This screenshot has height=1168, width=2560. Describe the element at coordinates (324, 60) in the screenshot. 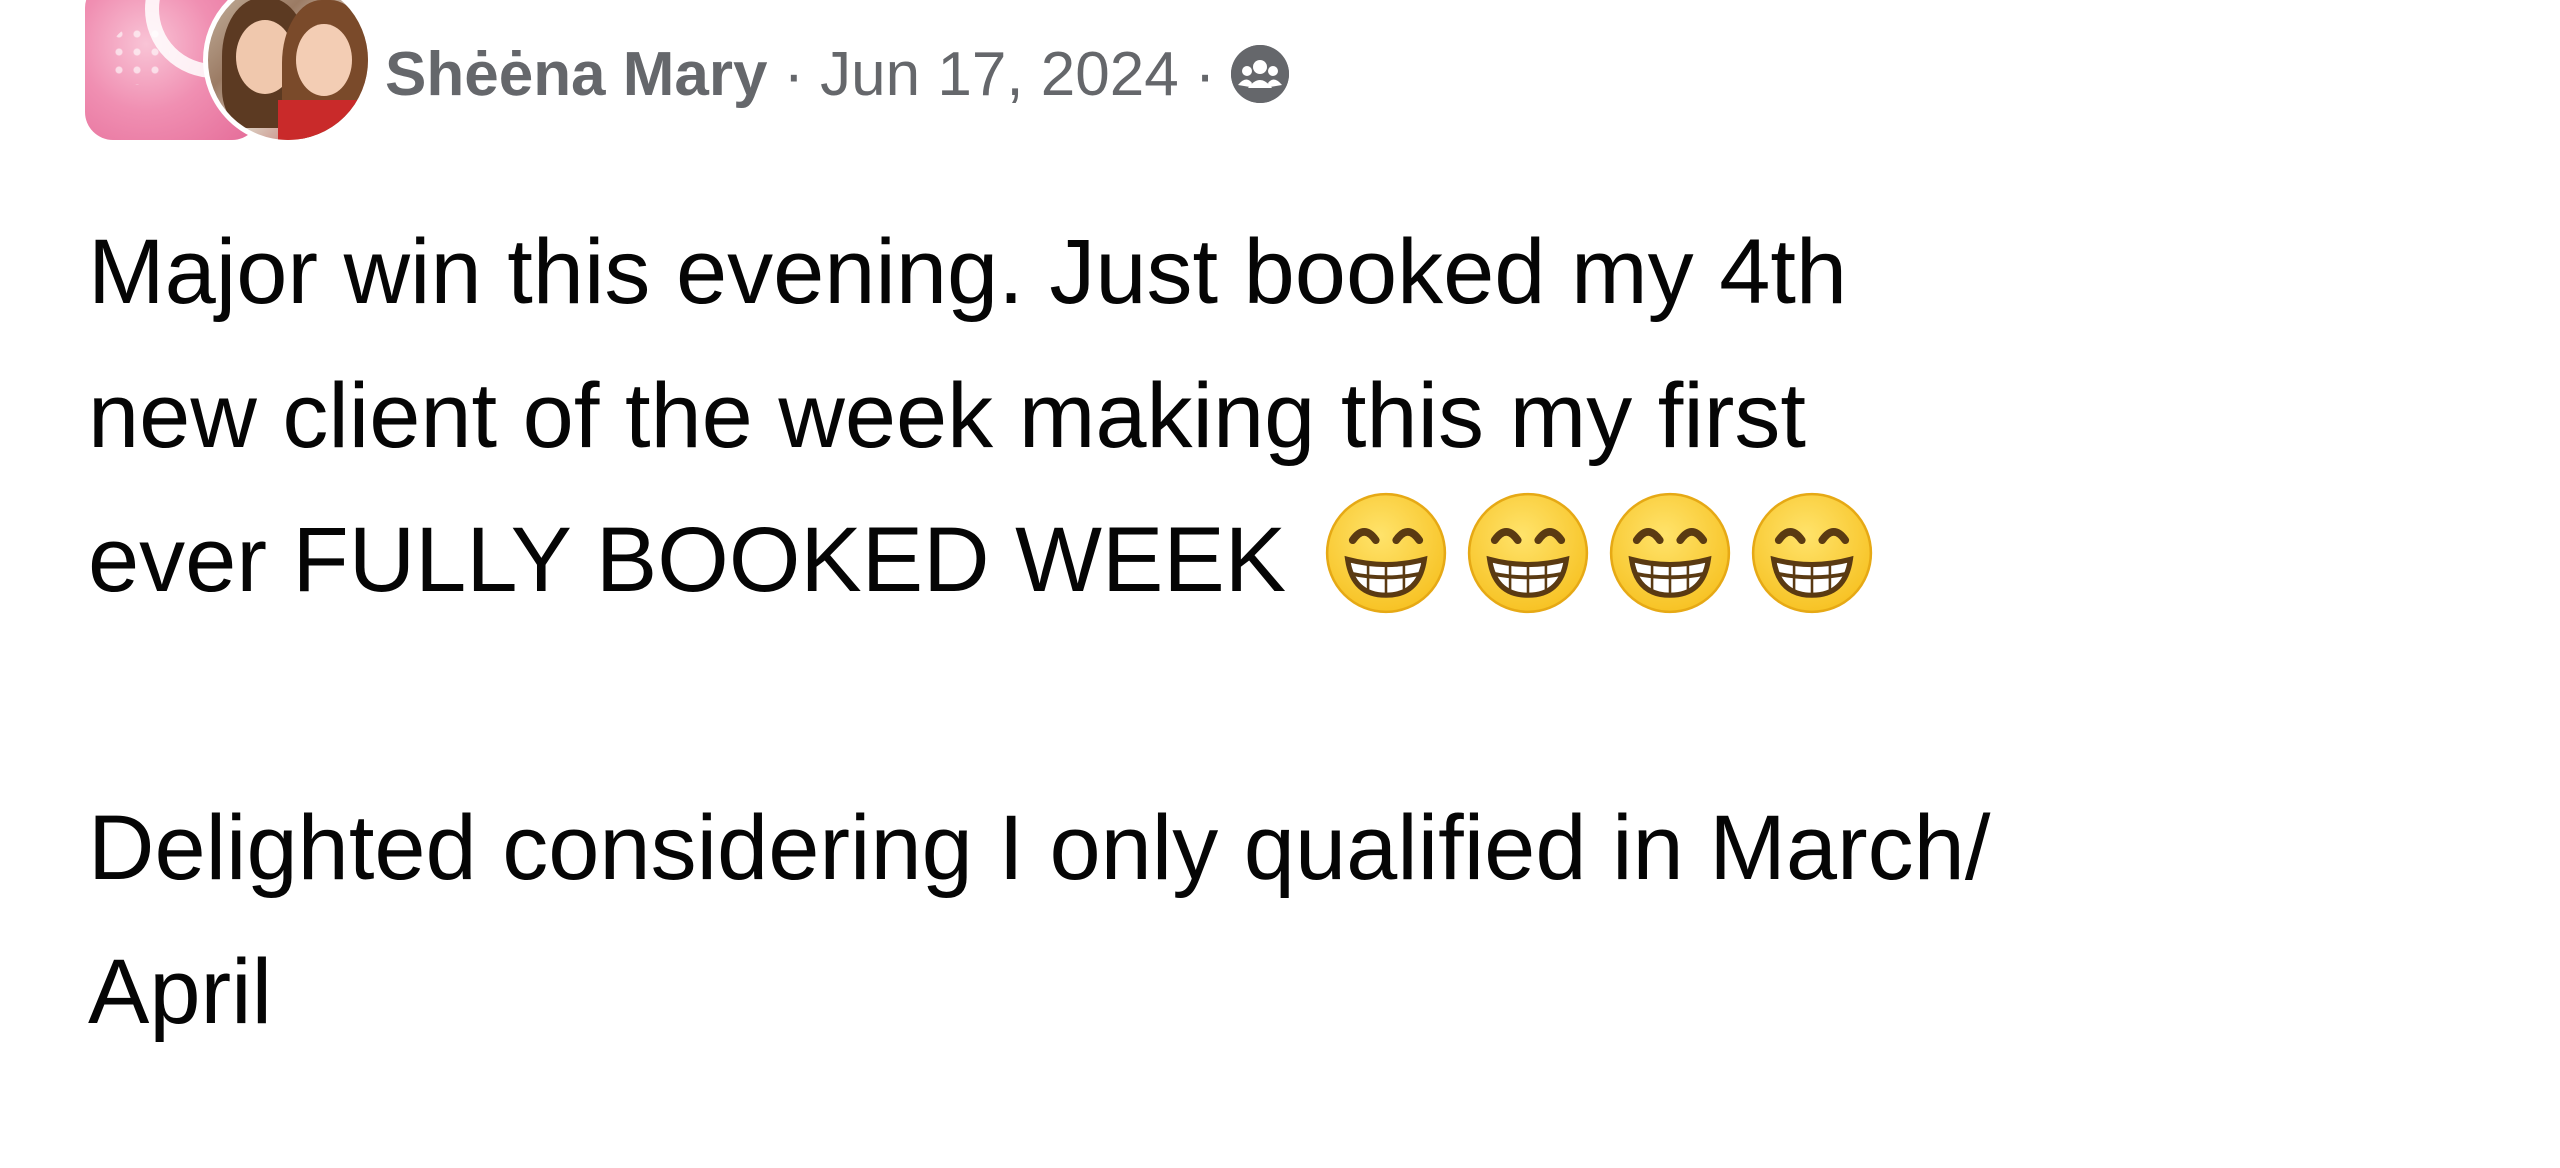

I see `avatar-person-face` at that location.